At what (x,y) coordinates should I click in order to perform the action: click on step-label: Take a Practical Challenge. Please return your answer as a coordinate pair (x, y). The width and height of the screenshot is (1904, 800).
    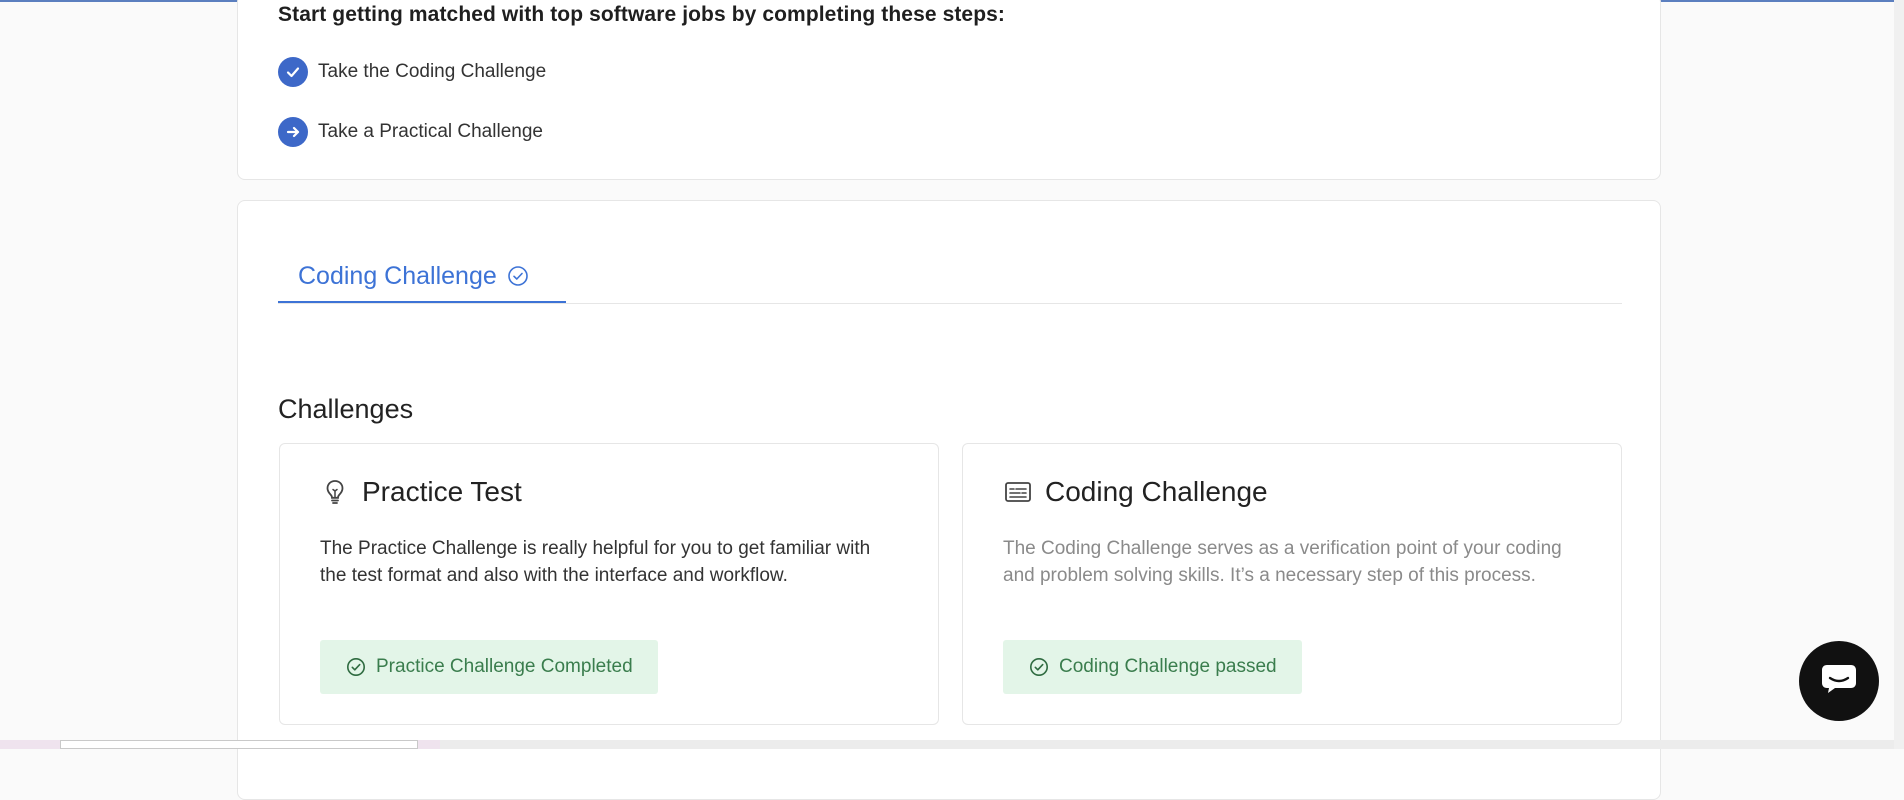
    Looking at the image, I should click on (430, 131).